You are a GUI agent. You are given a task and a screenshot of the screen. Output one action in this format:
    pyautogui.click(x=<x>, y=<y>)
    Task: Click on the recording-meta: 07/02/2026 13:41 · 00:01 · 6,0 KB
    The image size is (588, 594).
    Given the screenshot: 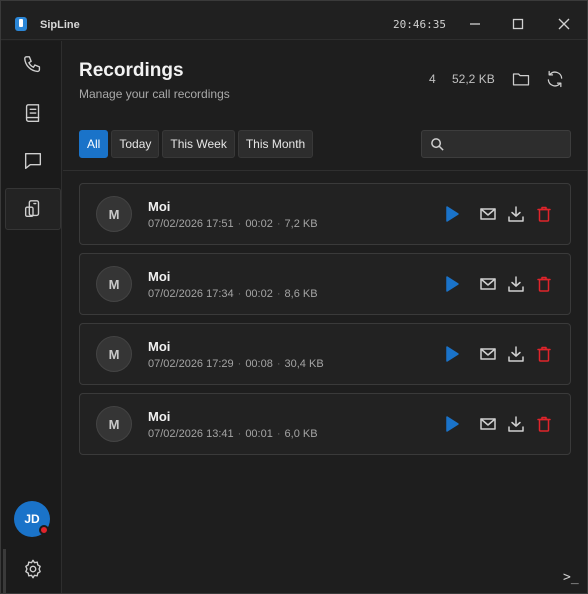 What is the action you would take?
    pyautogui.click(x=233, y=434)
    